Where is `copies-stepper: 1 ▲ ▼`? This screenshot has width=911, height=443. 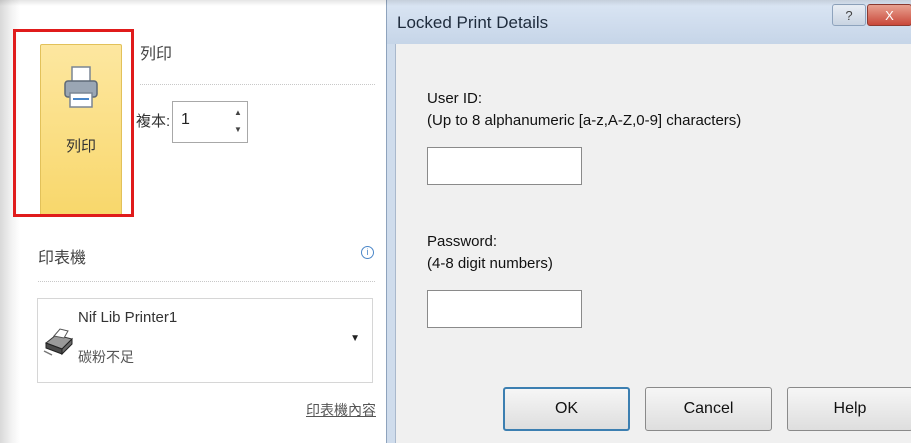
copies-stepper: 1 ▲ ▼ is located at coordinates (210, 122).